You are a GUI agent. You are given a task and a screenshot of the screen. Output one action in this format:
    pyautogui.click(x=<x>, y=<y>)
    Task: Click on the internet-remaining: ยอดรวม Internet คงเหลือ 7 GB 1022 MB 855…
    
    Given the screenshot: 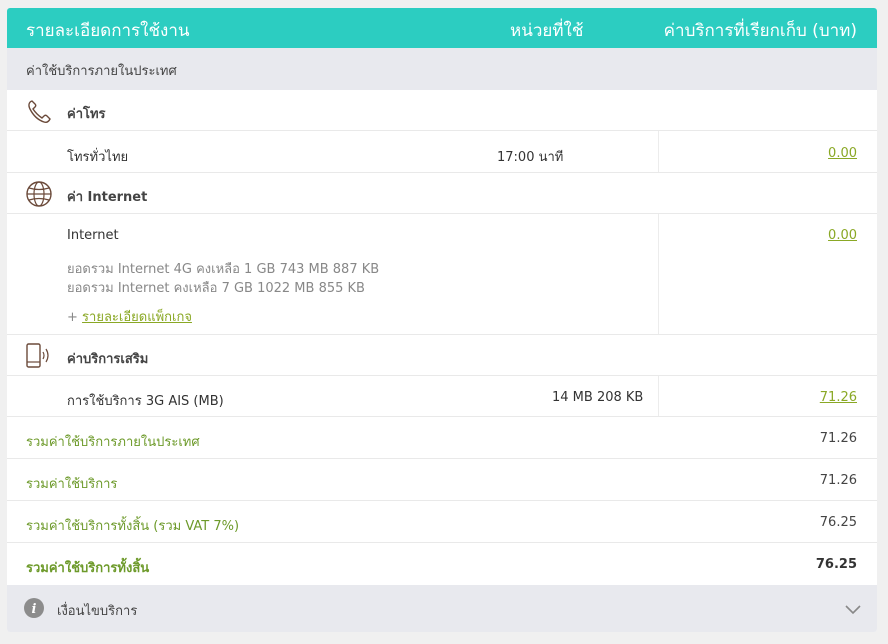 What is the action you would take?
    pyautogui.click(x=216, y=288)
    